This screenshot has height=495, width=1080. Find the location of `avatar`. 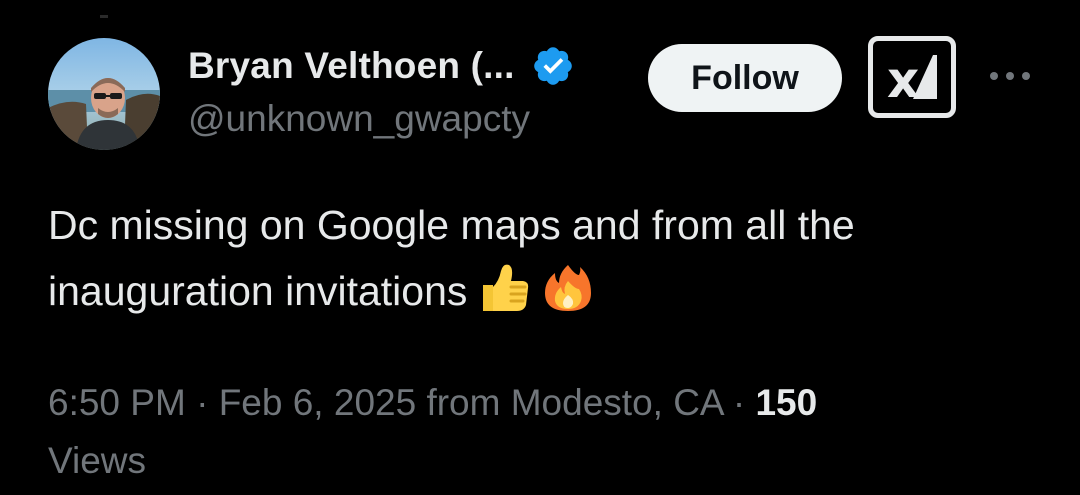

avatar is located at coordinates (104, 94).